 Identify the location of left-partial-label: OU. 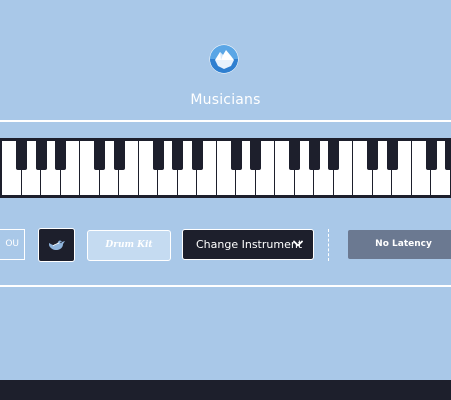
(12, 244).